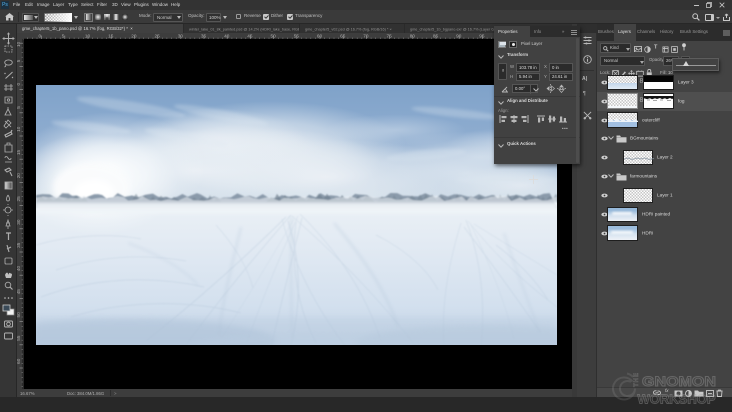  Describe the element at coordinates (677, 399) in the screenshot. I see `svg-text: WORKSHOP` at that location.